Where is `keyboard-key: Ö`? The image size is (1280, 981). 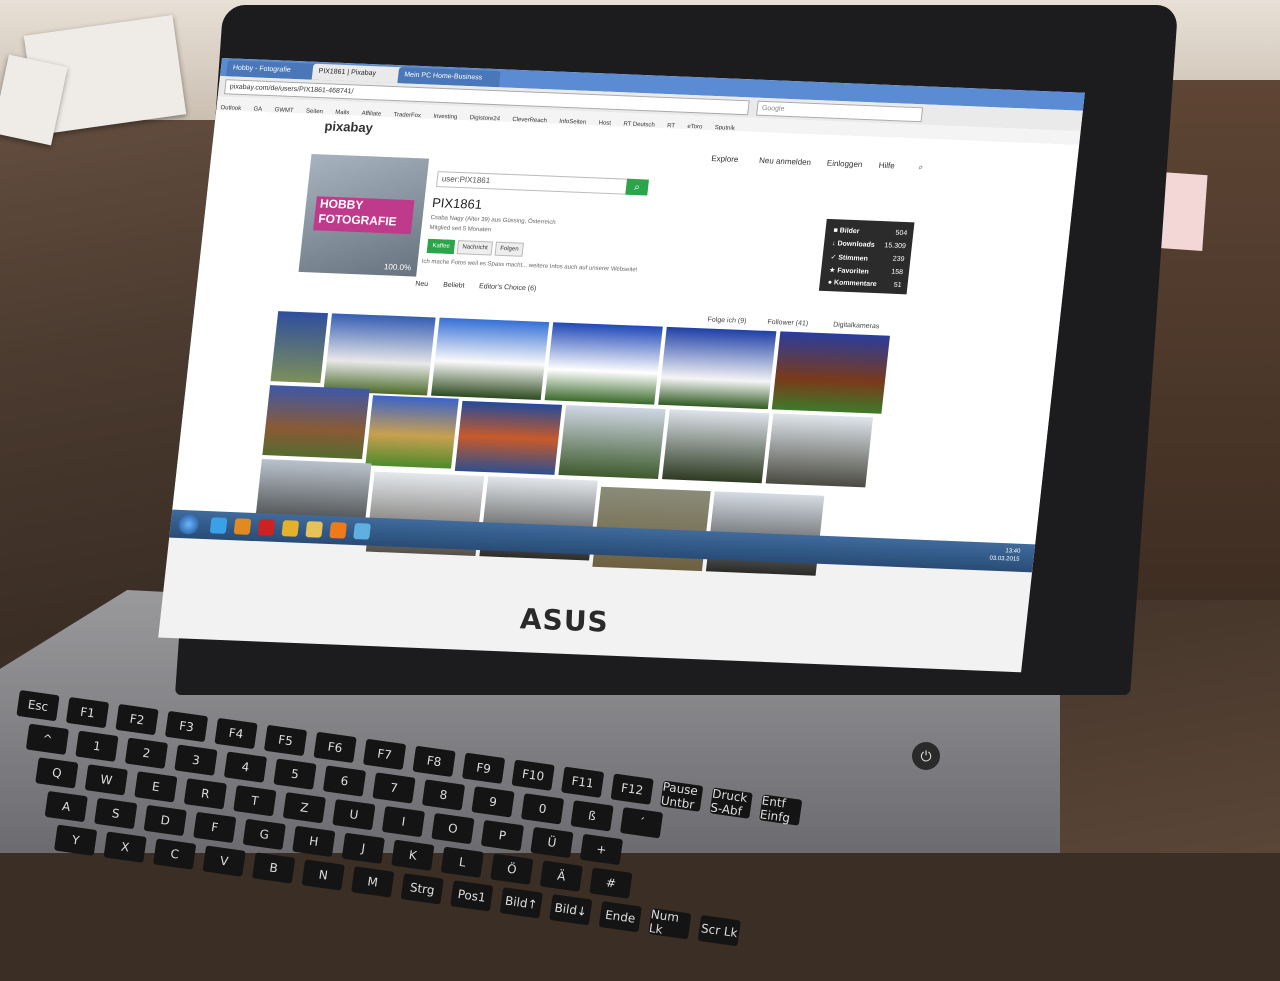
keyboard-key: Ö is located at coordinates (512, 869).